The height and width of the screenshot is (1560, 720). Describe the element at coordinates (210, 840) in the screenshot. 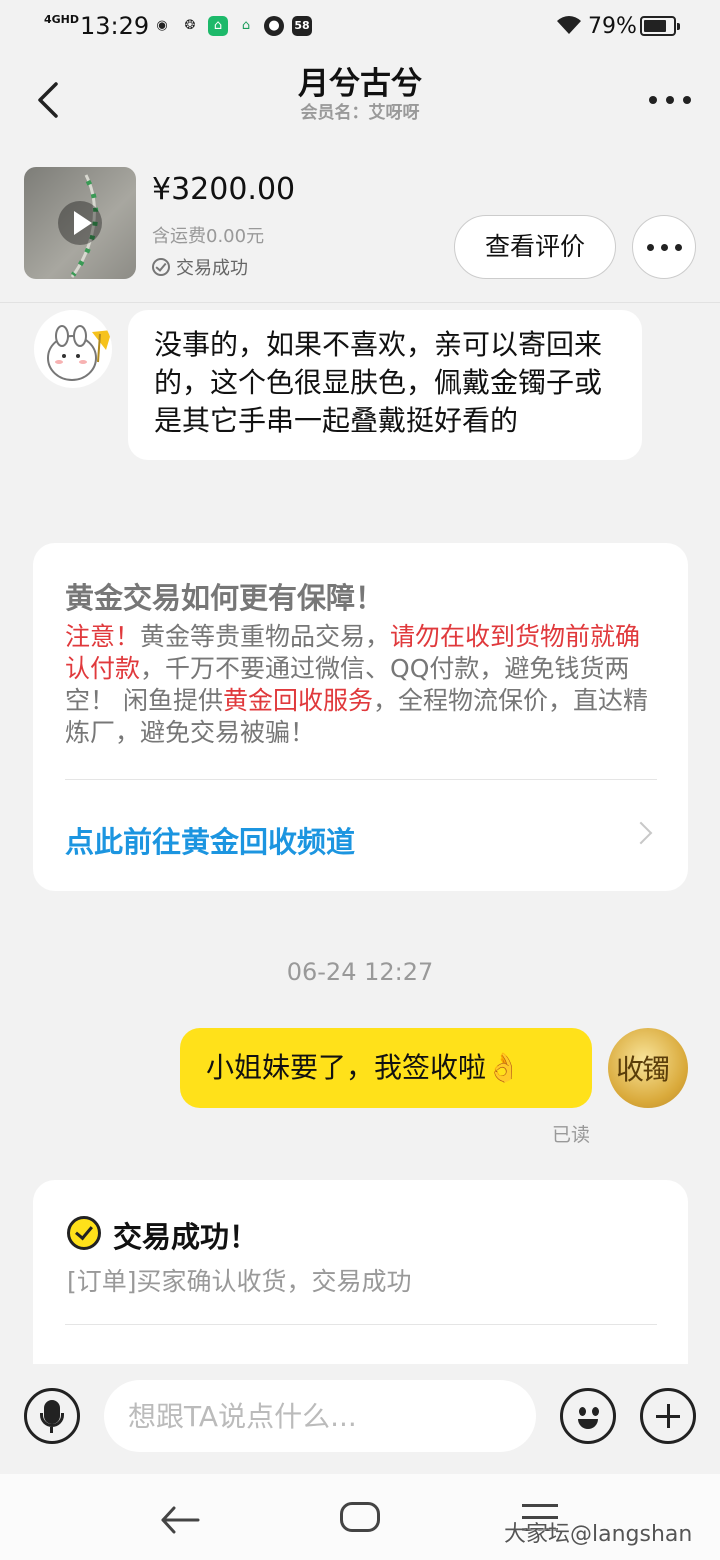

I see `gold-recycling-link: 点此前往黄金回收频道` at that location.